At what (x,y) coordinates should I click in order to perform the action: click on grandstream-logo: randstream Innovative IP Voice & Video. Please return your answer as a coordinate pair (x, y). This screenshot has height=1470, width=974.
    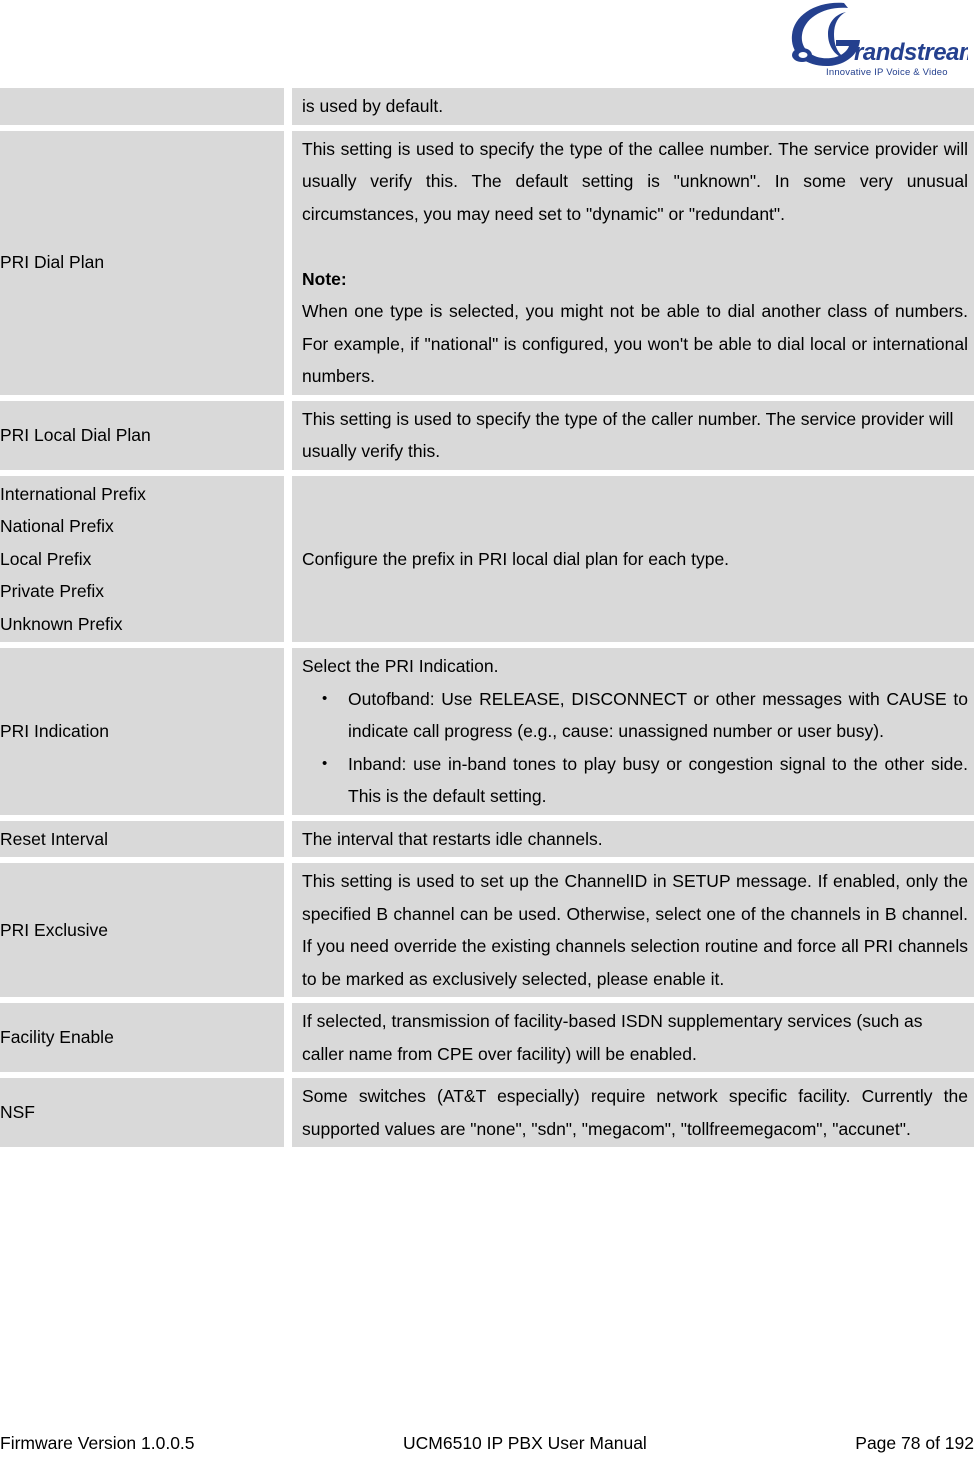
    Looking at the image, I should click on (872, 41).